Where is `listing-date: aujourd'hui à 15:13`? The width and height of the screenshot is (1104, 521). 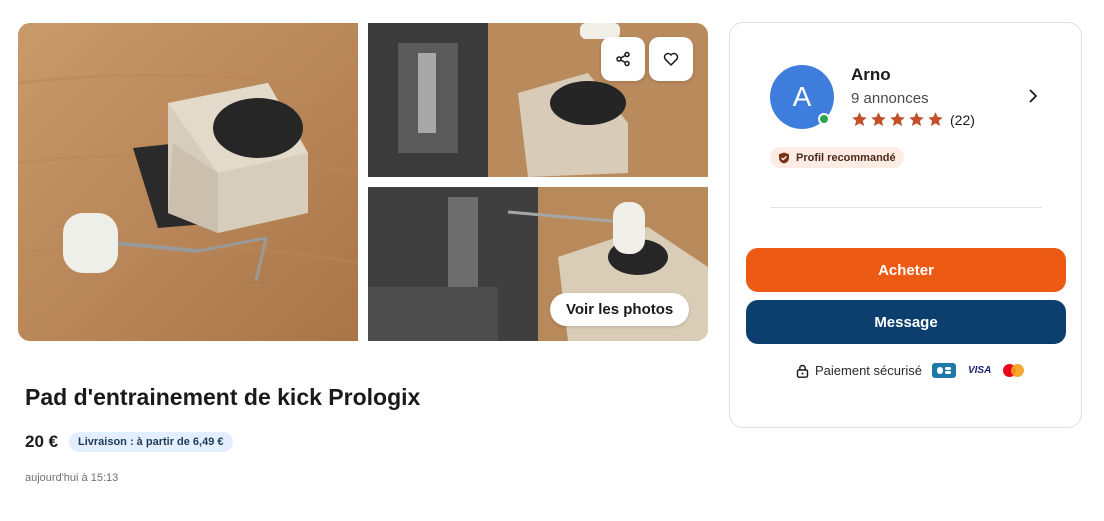
listing-date: aujourd'hui à 15:13 is located at coordinates (72, 478).